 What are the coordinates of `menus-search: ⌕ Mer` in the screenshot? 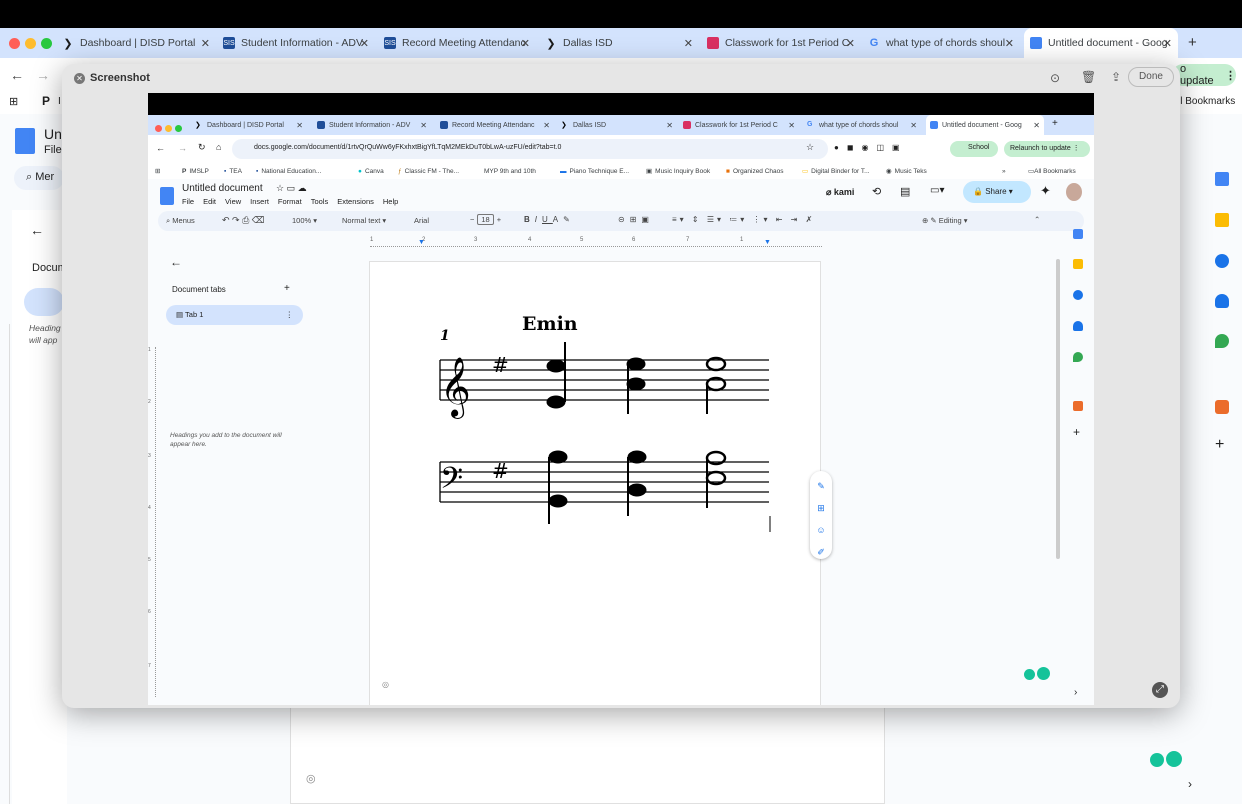 It's located at (39, 178).